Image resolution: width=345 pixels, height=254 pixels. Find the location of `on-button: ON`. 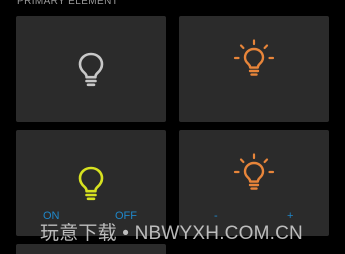

on-button: ON is located at coordinates (51, 216).